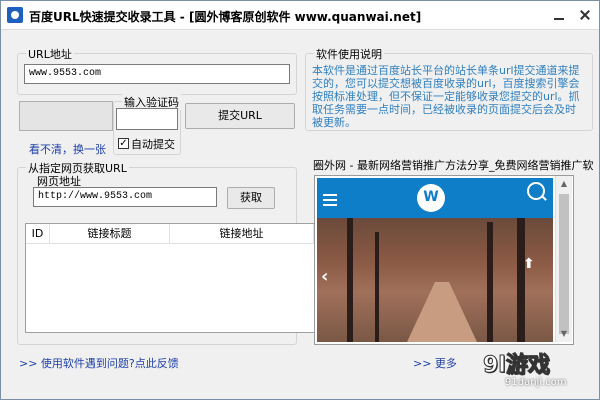  What do you see at coordinates (585, 15) in the screenshot?
I see `close-icon` at bounding box center [585, 15].